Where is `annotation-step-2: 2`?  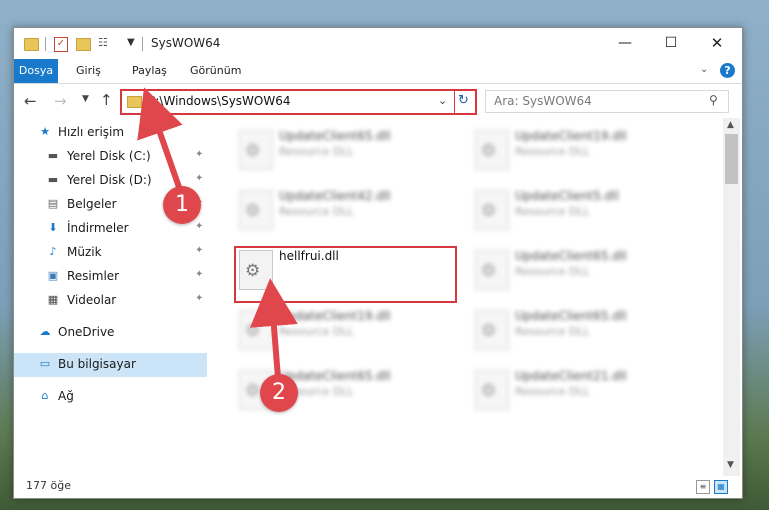
annotation-step-2: 2 is located at coordinates (279, 393).